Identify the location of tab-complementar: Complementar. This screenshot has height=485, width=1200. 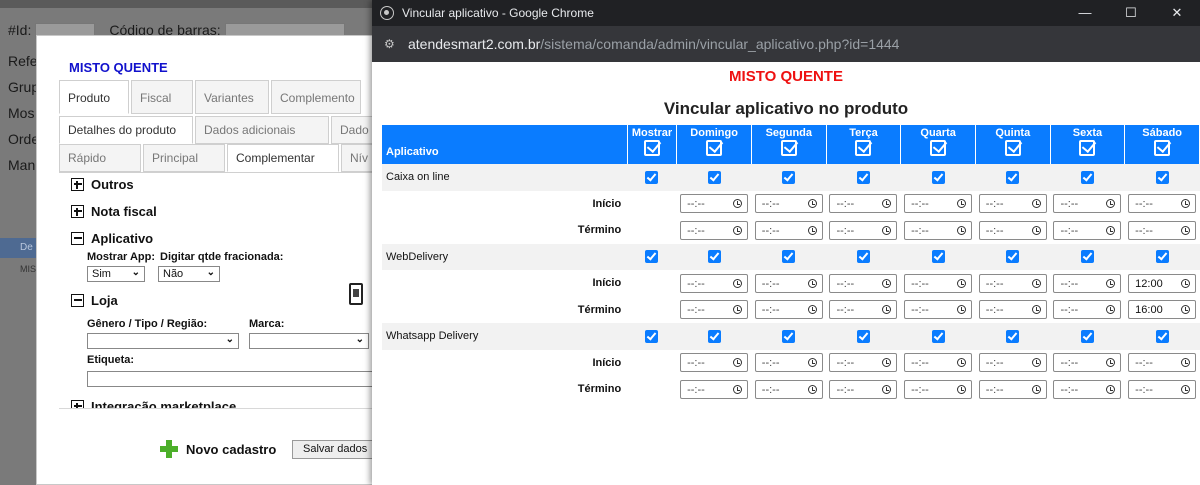
(283, 158).